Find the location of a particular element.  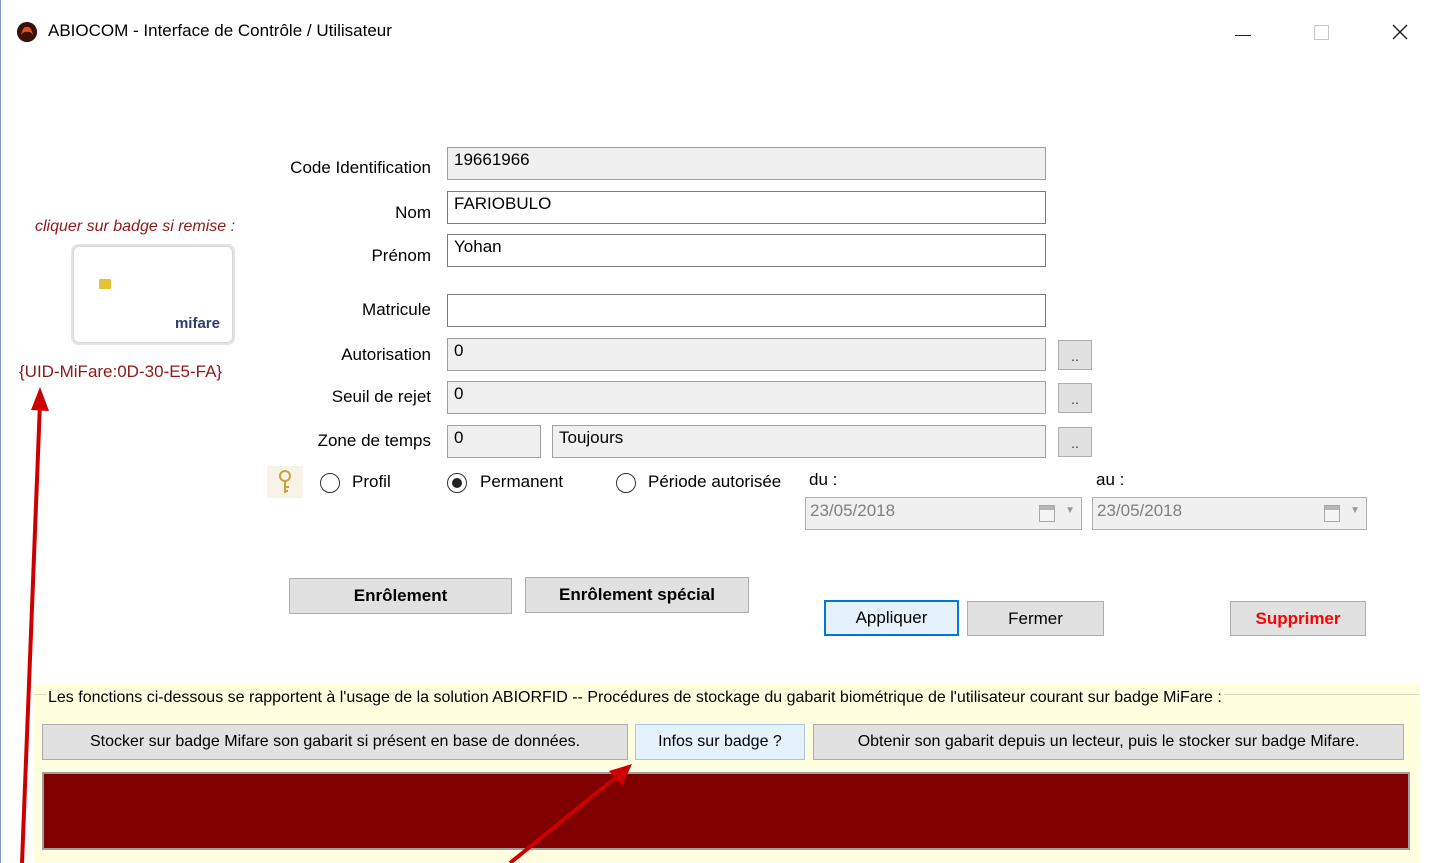

enrolement-special-button: Enrôlement spécial is located at coordinates (637, 595).